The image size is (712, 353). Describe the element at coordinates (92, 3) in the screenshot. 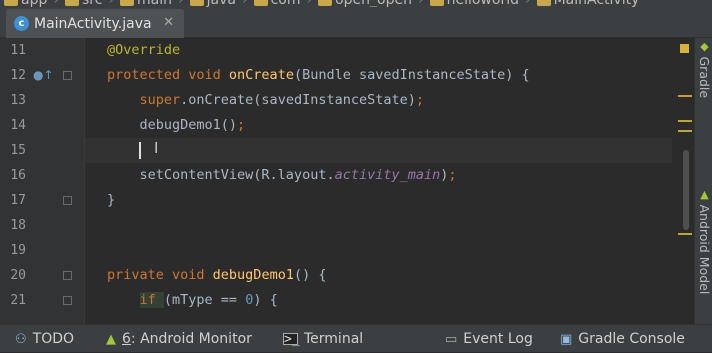

I see `breadcrumb-label: src` at that location.